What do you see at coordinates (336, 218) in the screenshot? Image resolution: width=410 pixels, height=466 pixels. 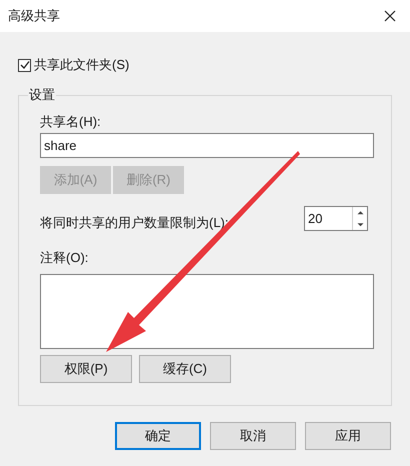 I see `user-limit-spinner: 20` at bounding box center [336, 218].